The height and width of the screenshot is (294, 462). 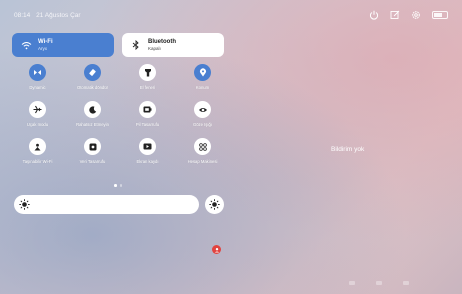 I want to click on moon-icon, so click(x=92, y=109).